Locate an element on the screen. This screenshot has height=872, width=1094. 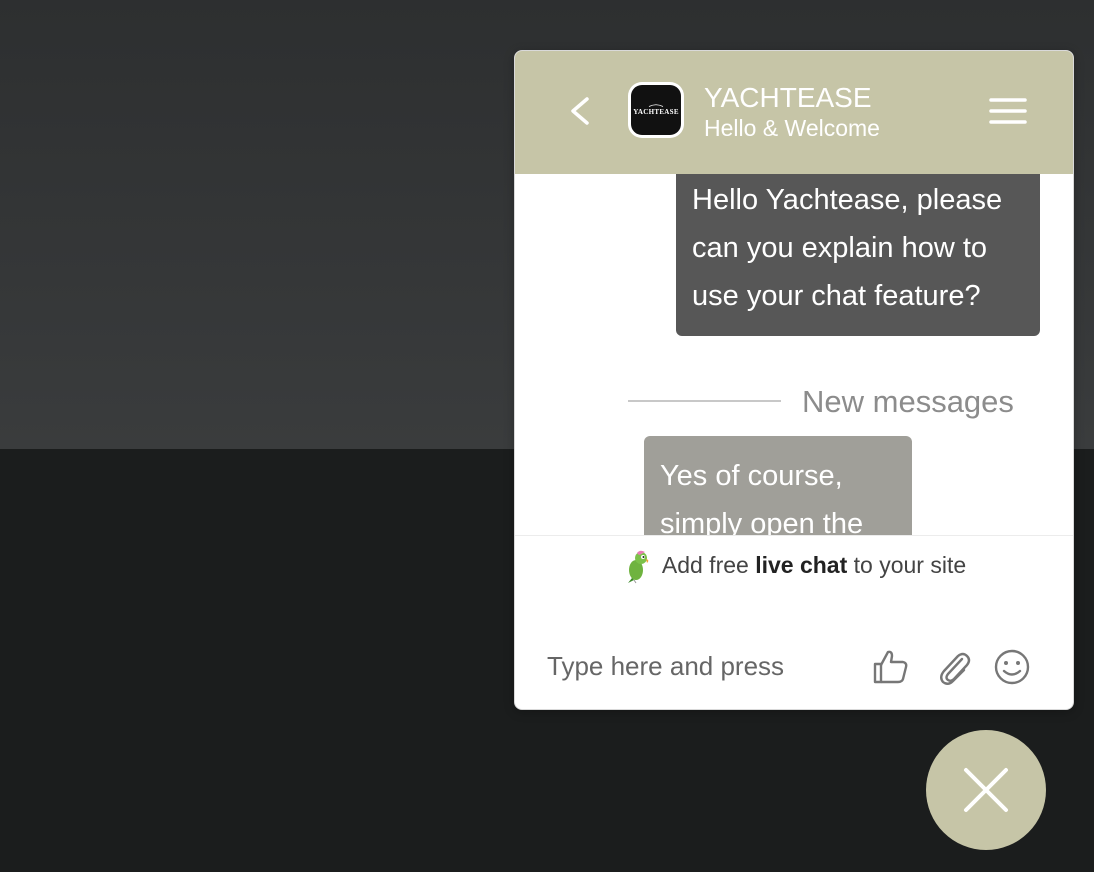
promo-text-suffix: to your site is located at coordinates (907, 565).